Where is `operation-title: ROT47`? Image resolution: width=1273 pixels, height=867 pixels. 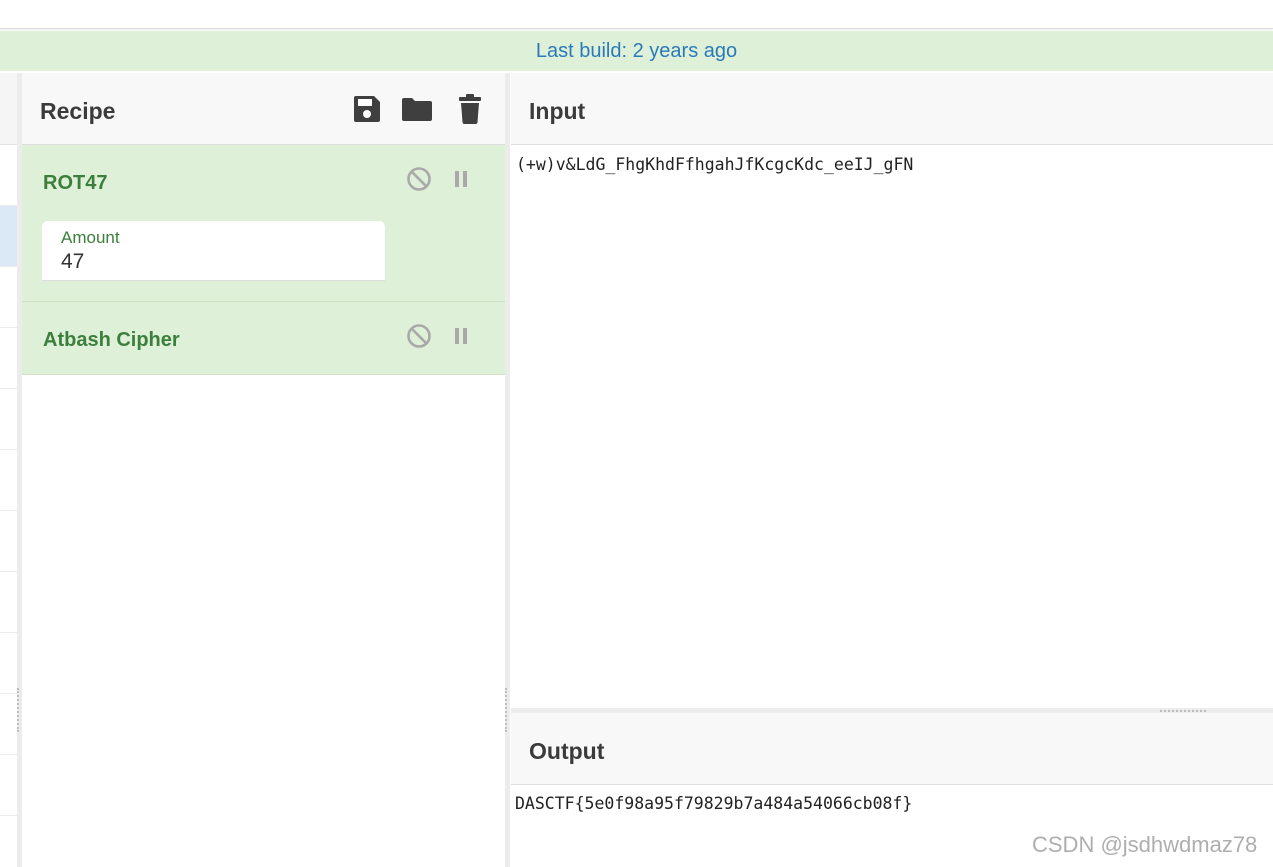
operation-title: ROT47 is located at coordinates (75, 183).